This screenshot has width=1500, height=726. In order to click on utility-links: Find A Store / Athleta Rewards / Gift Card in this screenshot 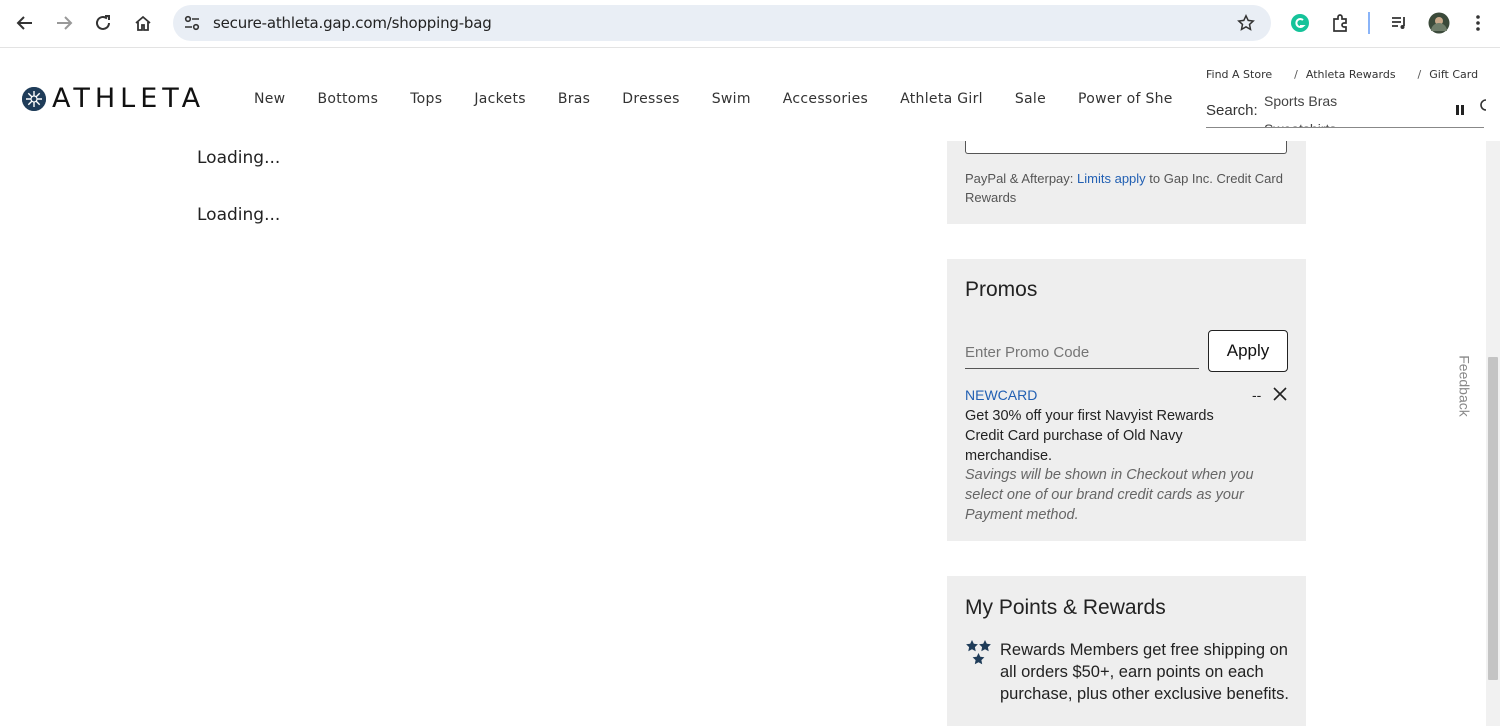, I will do `click(1346, 74)`.